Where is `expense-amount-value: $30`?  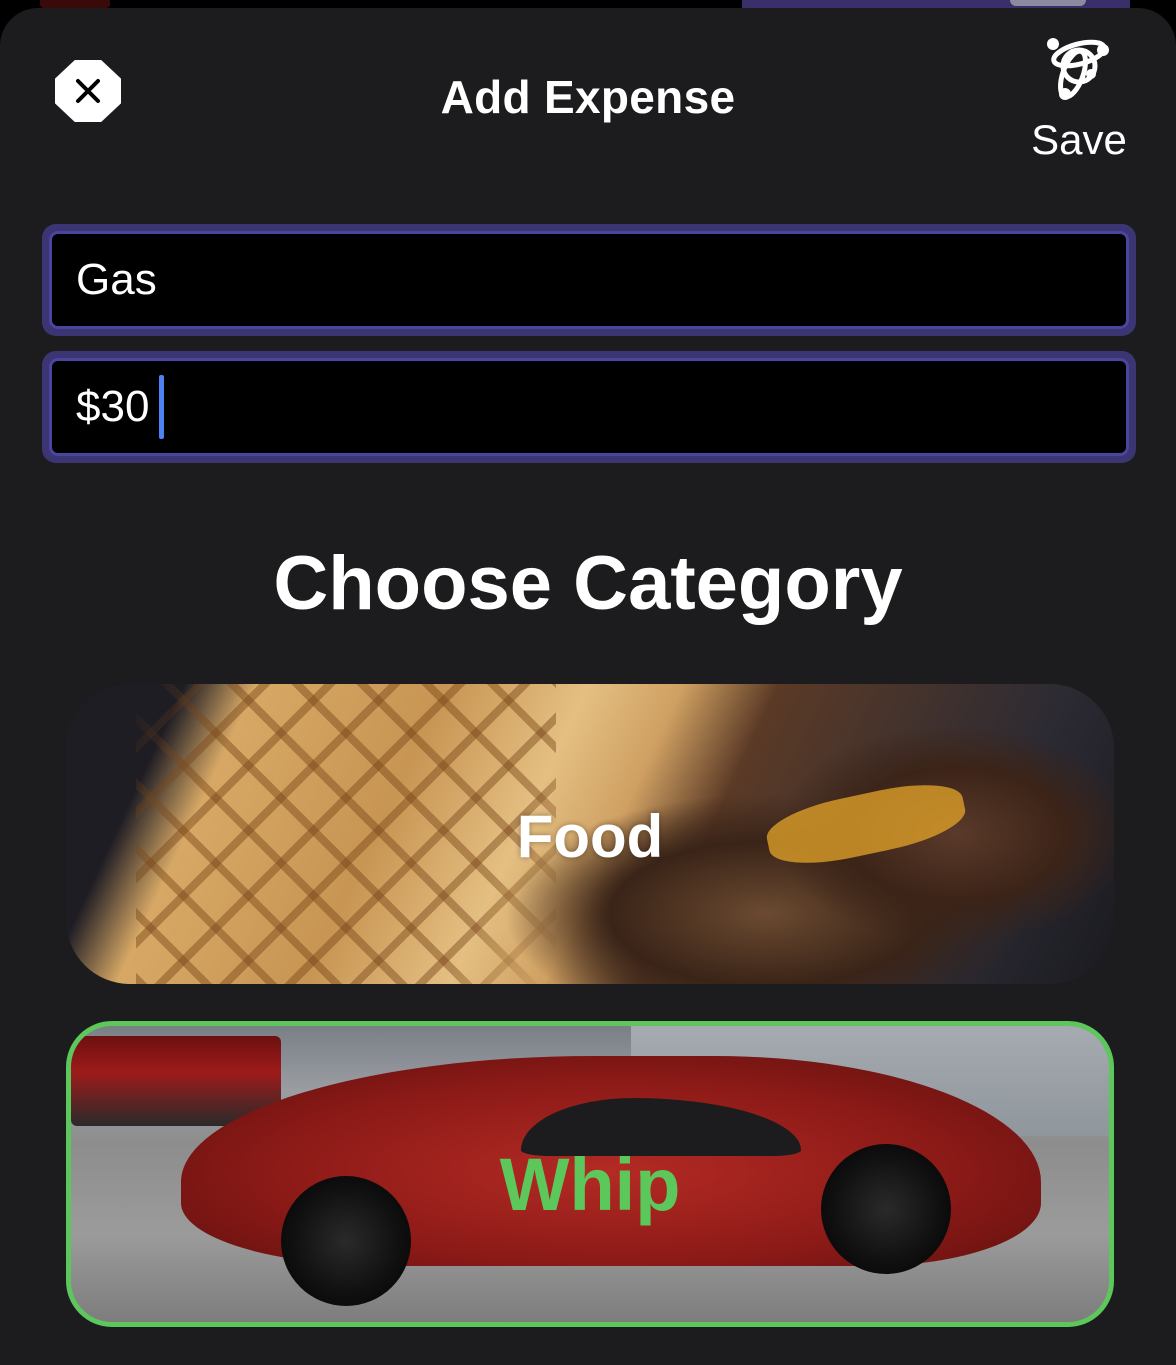
expense-amount-value: $30 is located at coordinates (113, 406).